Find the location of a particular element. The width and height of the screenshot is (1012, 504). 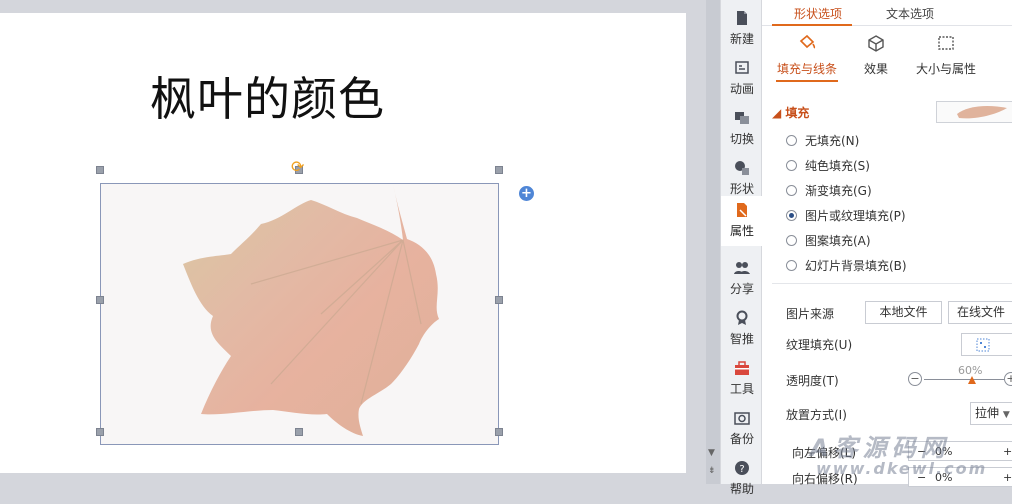

local-file-button: 本地文件 is located at coordinates (903, 312).